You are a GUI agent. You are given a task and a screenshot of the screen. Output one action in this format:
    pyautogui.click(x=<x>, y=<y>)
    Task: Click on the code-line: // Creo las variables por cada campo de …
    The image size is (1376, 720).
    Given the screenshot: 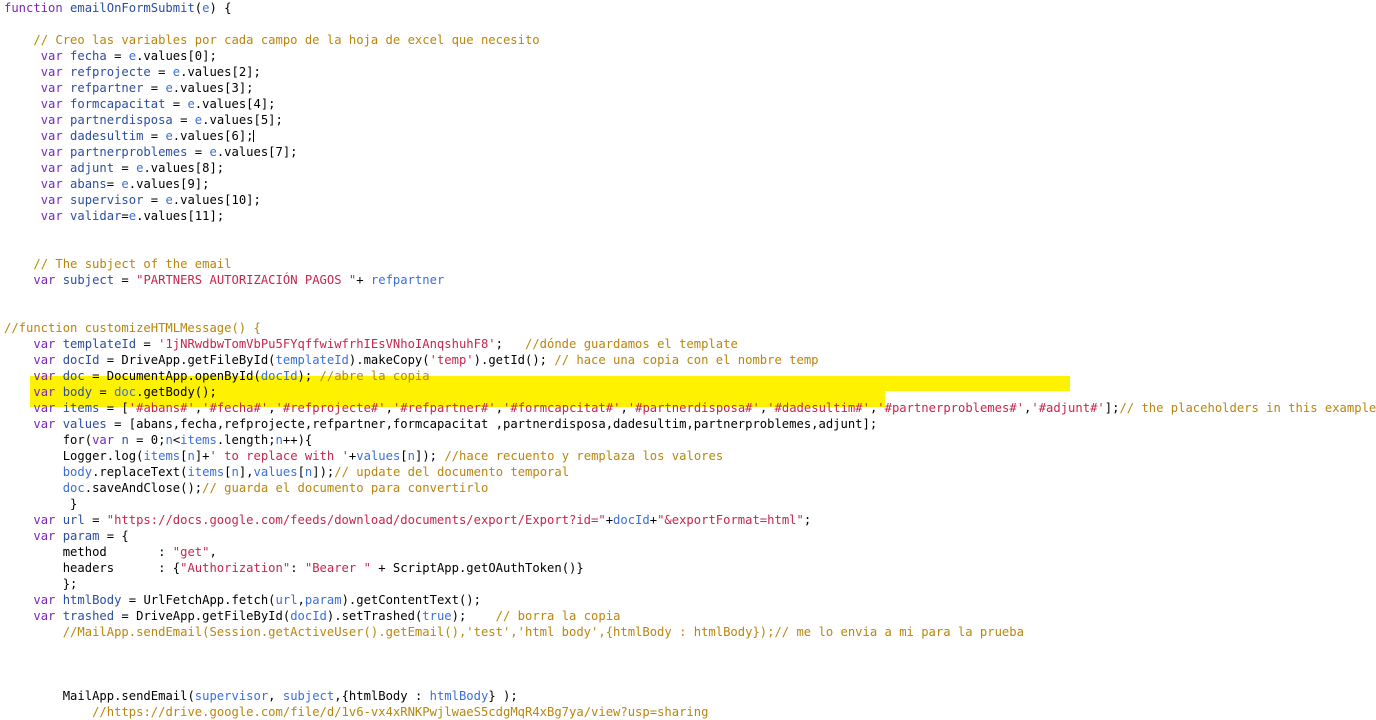 What is the action you would take?
    pyautogui.click(x=688, y=40)
    